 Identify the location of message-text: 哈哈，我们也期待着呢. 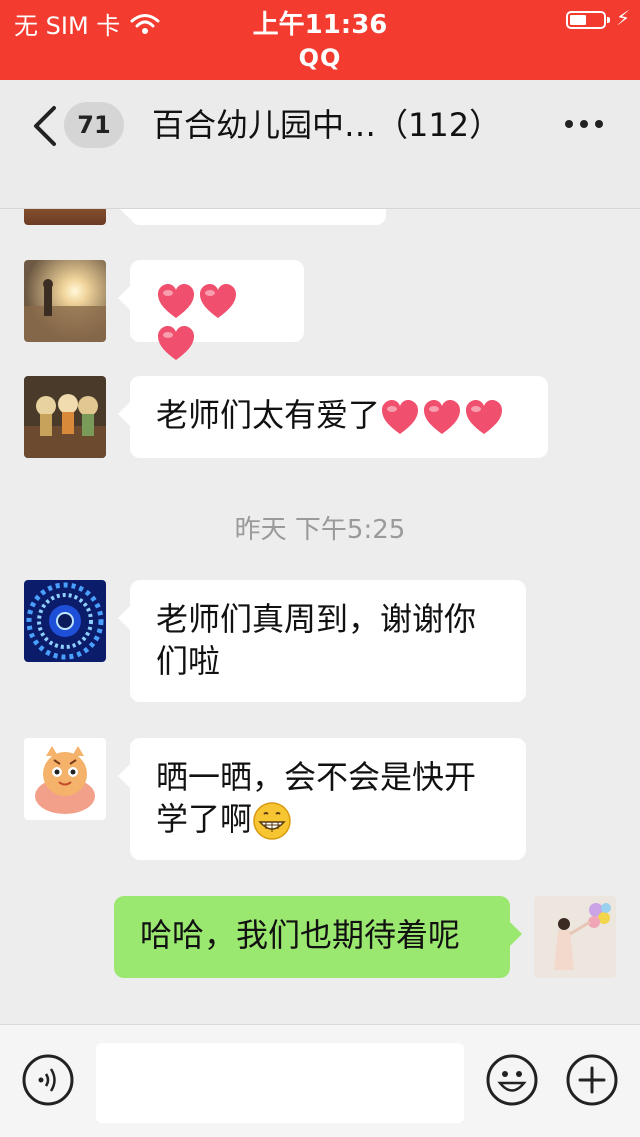
(300, 935).